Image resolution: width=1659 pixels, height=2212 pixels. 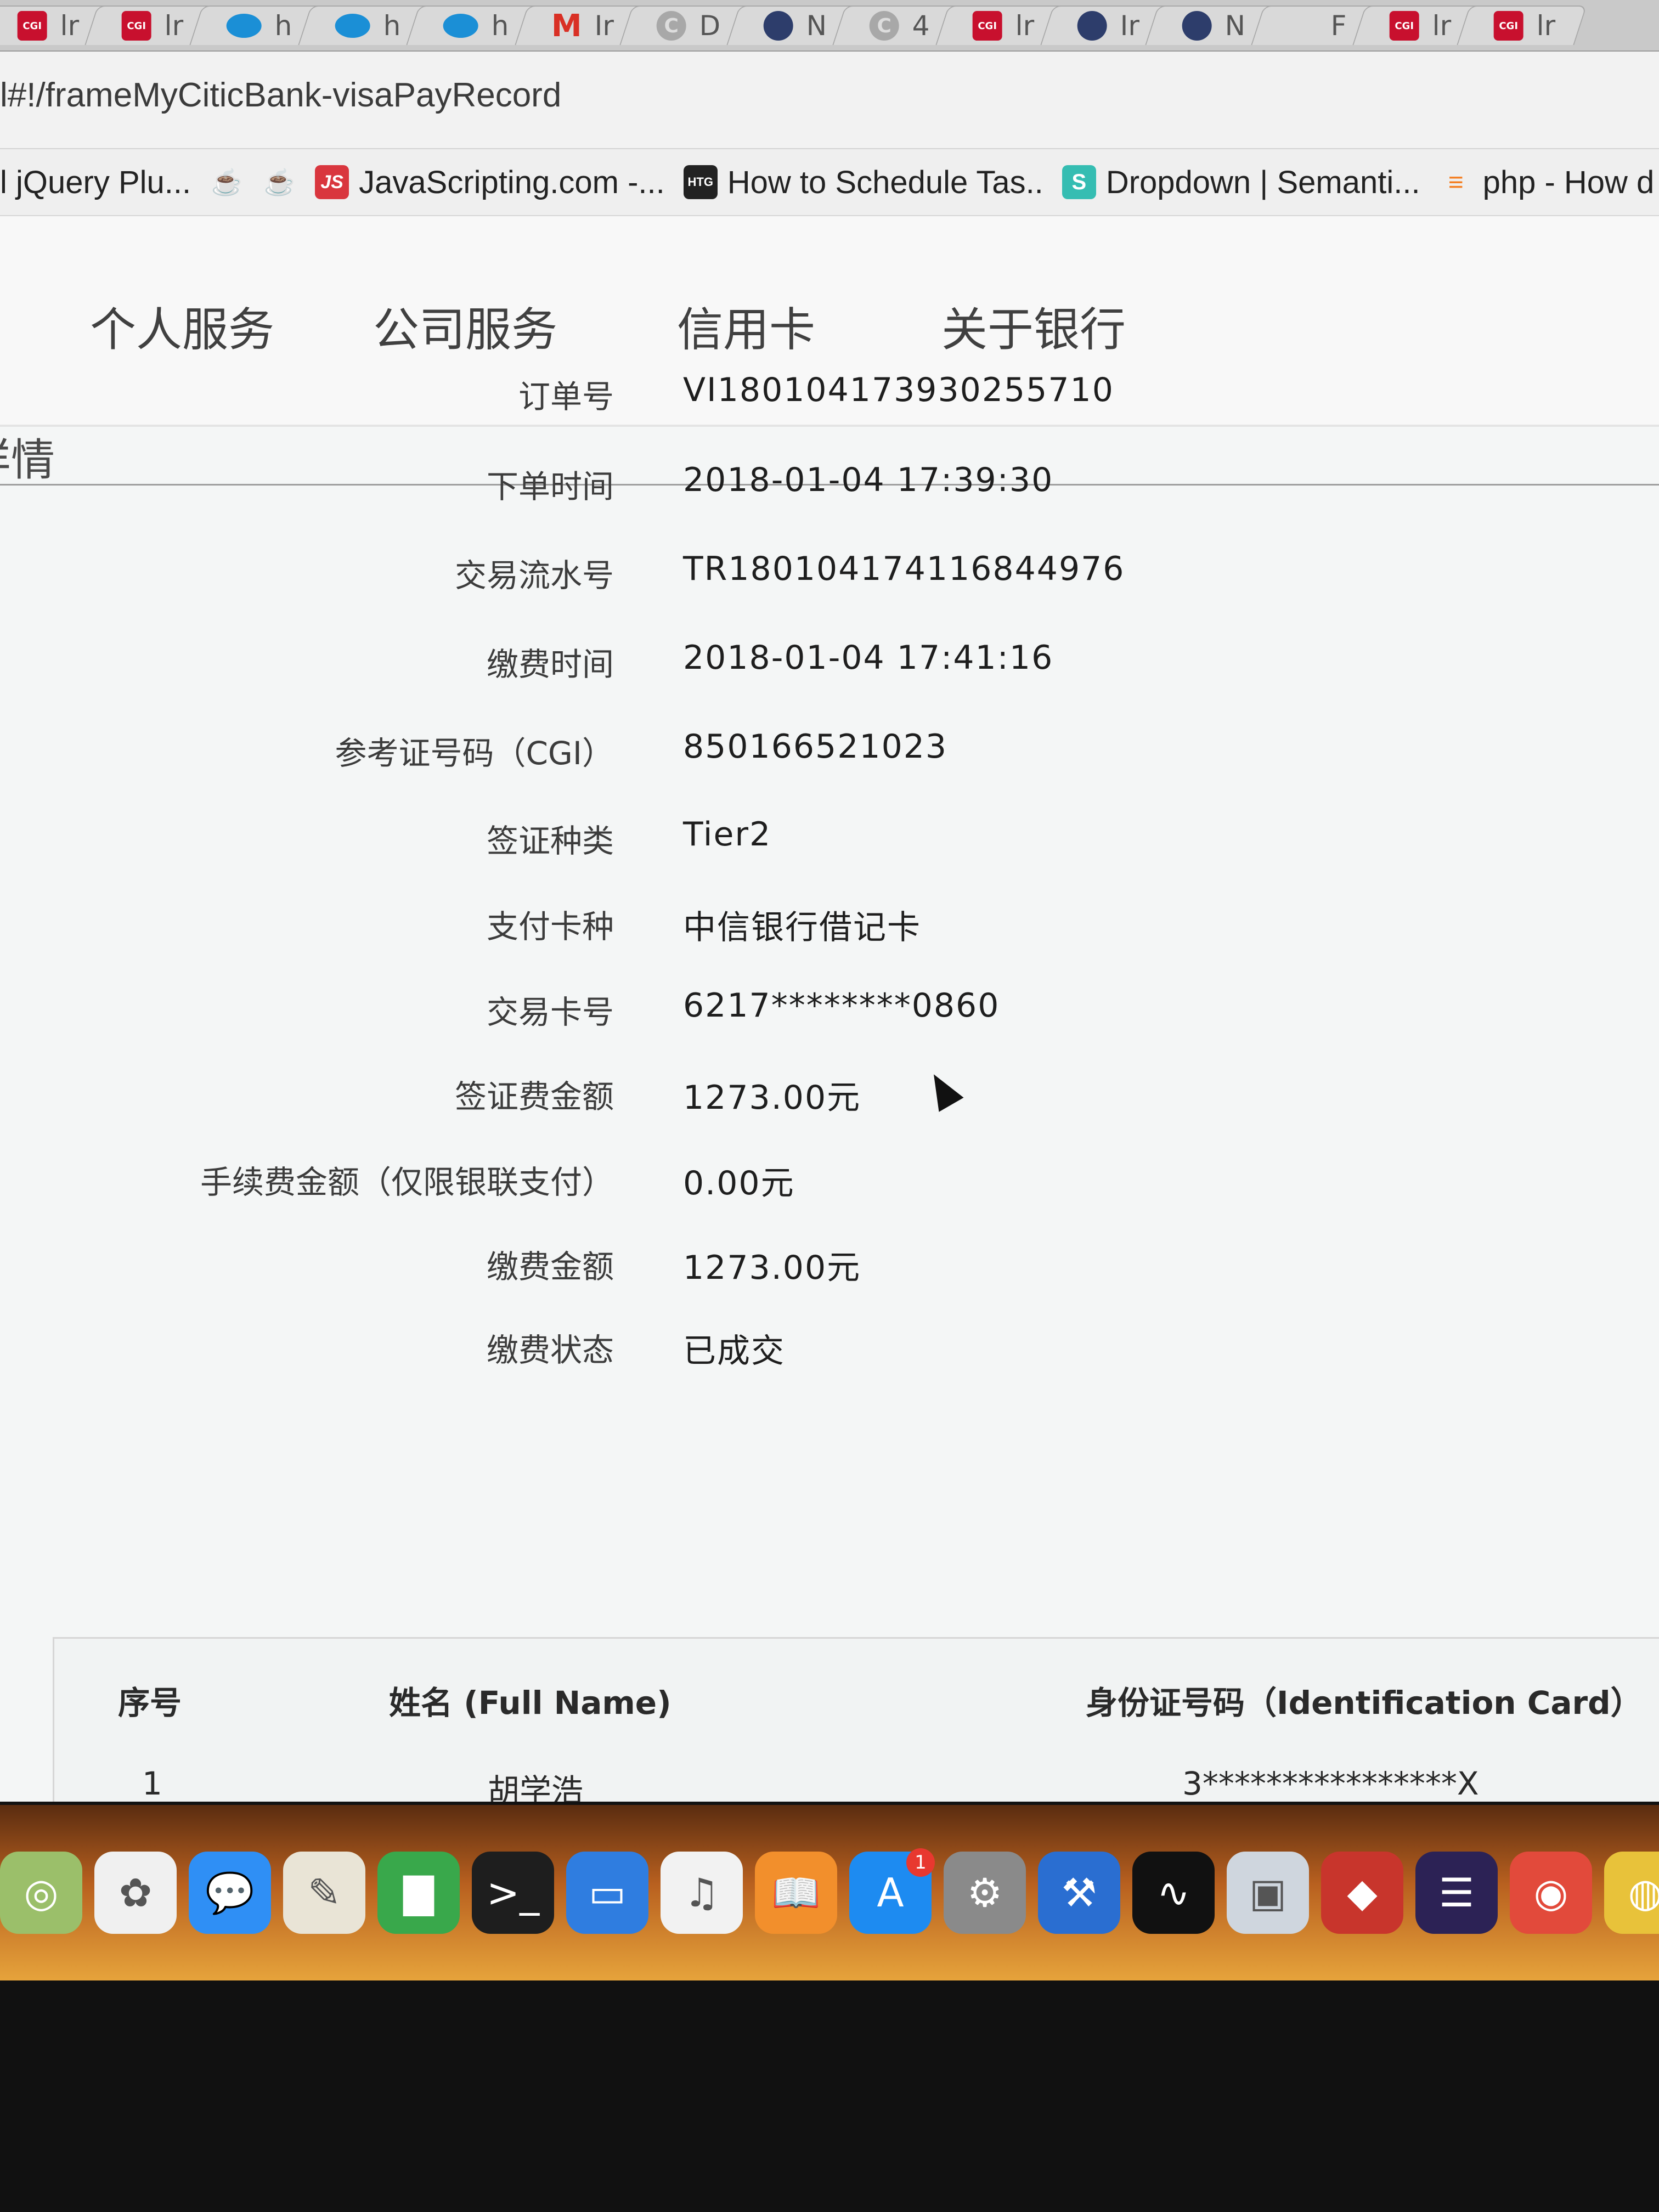 I want to click on table-cell-name: 胡学浩, so click(x=536, y=1787).